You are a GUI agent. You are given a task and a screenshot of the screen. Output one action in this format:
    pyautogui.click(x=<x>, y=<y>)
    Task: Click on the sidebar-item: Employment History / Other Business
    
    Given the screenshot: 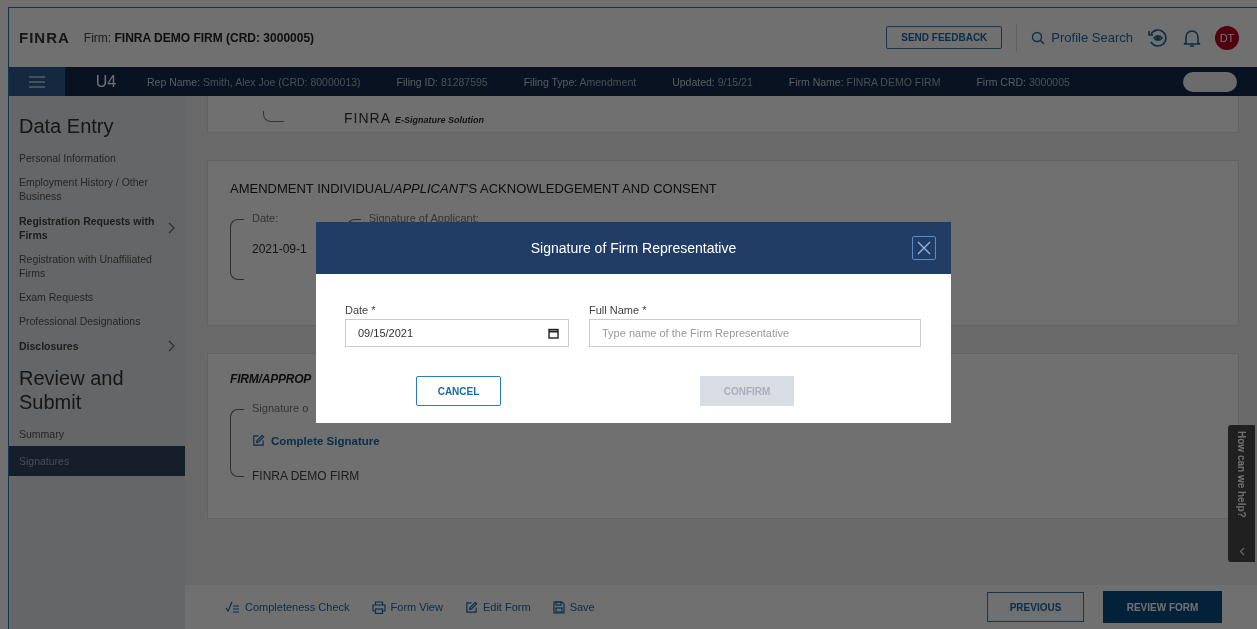 What is the action you would take?
    pyautogui.click(x=97, y=189)
    